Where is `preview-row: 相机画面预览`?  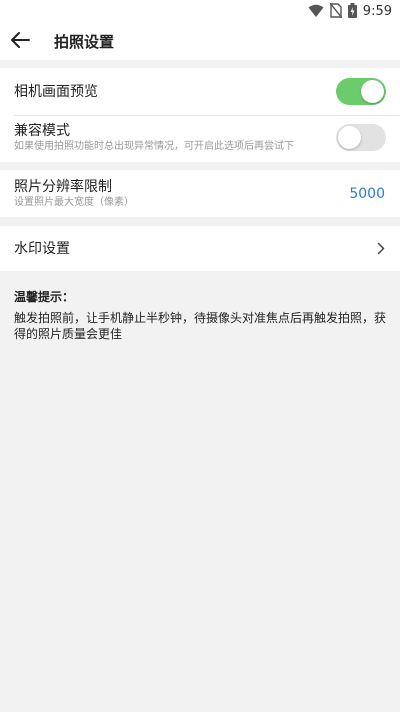
preview-row: 相机画面预览 is located at coordinates (200, 91).